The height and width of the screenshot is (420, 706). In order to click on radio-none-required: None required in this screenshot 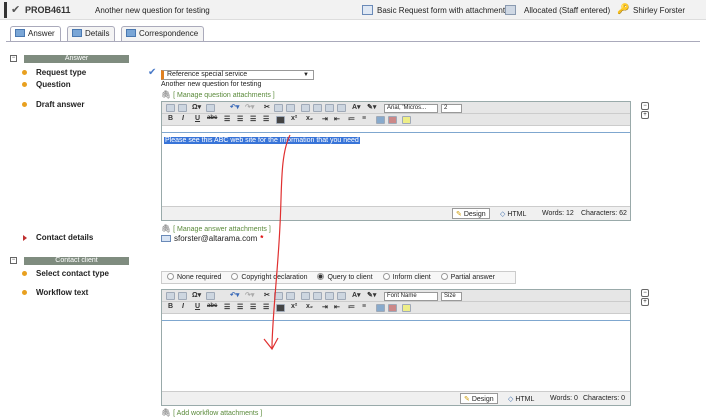, I will do `click(194, 277)`.